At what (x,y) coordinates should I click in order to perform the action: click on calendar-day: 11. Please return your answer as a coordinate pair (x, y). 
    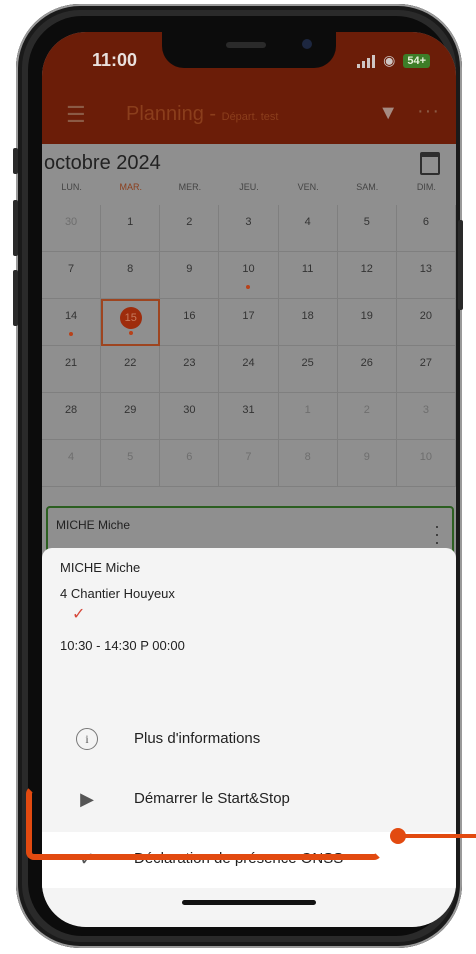
    Looking at the image, I should click on (308, 275).